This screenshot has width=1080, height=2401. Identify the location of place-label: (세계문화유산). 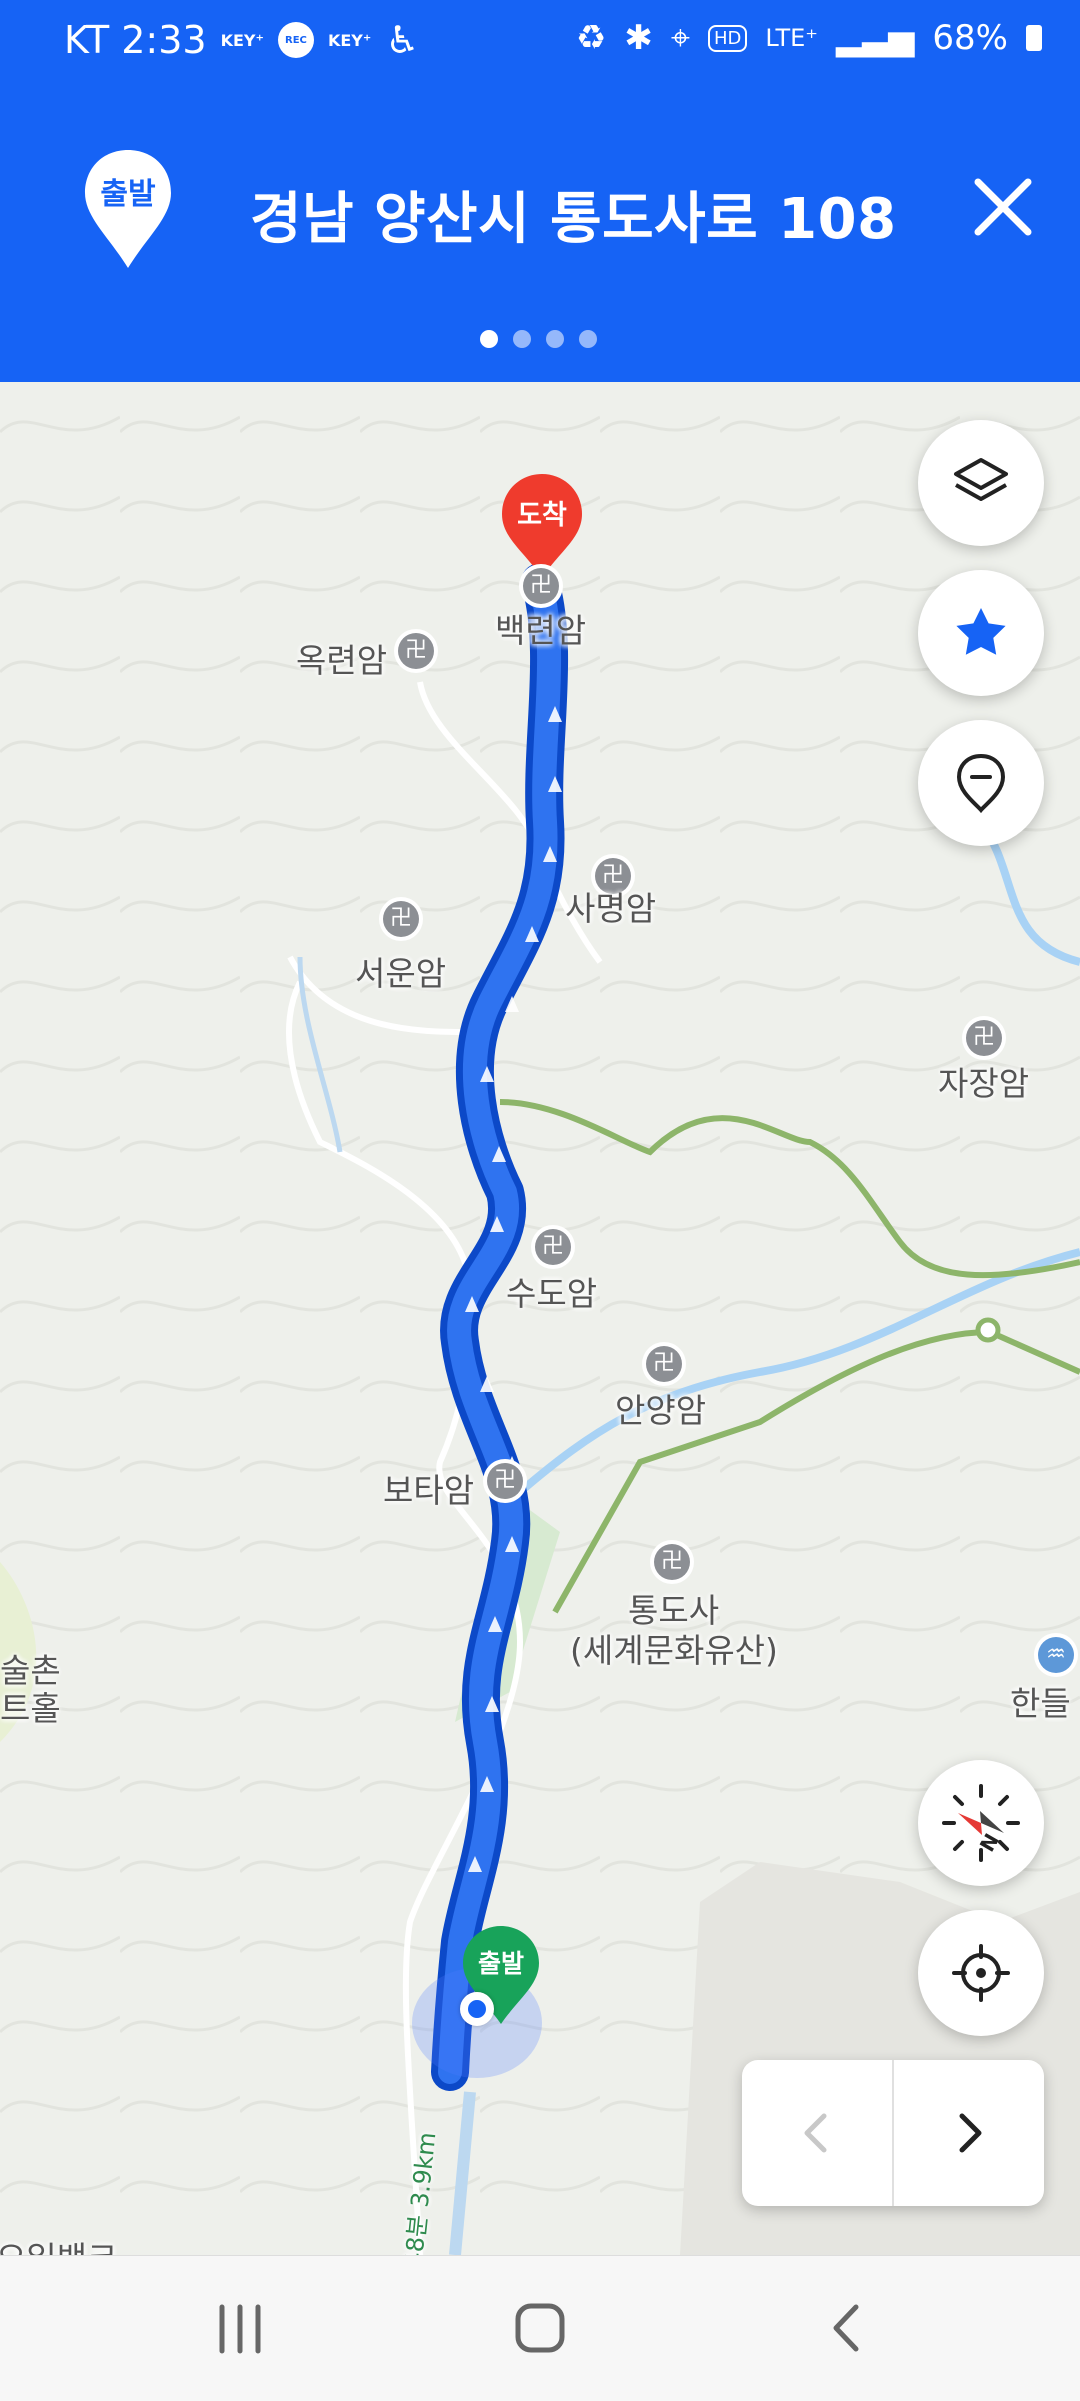
(674, 1650).